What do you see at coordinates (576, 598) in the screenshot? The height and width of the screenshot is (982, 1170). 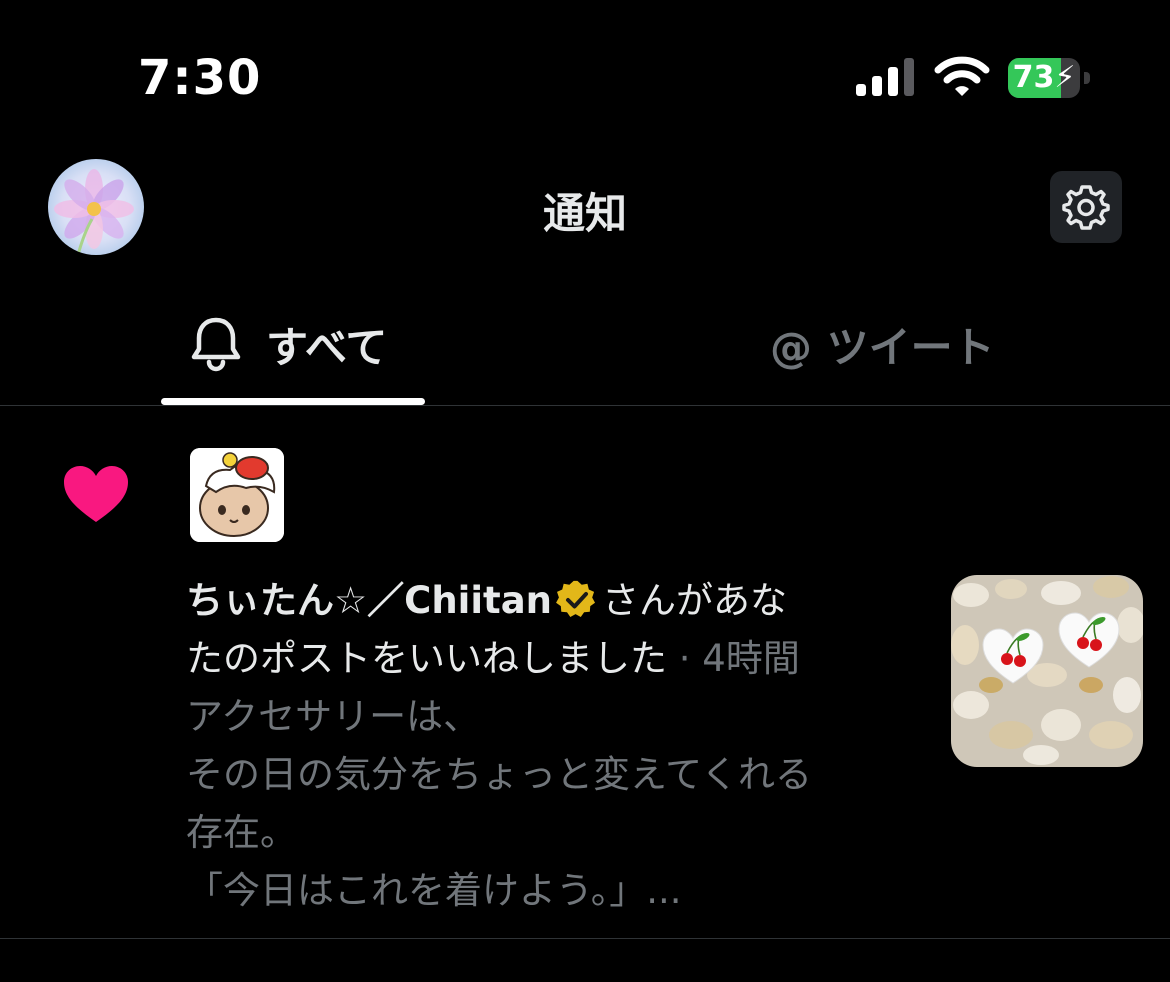 I see `verified-badge-icon` at bounding box center [576, 598].